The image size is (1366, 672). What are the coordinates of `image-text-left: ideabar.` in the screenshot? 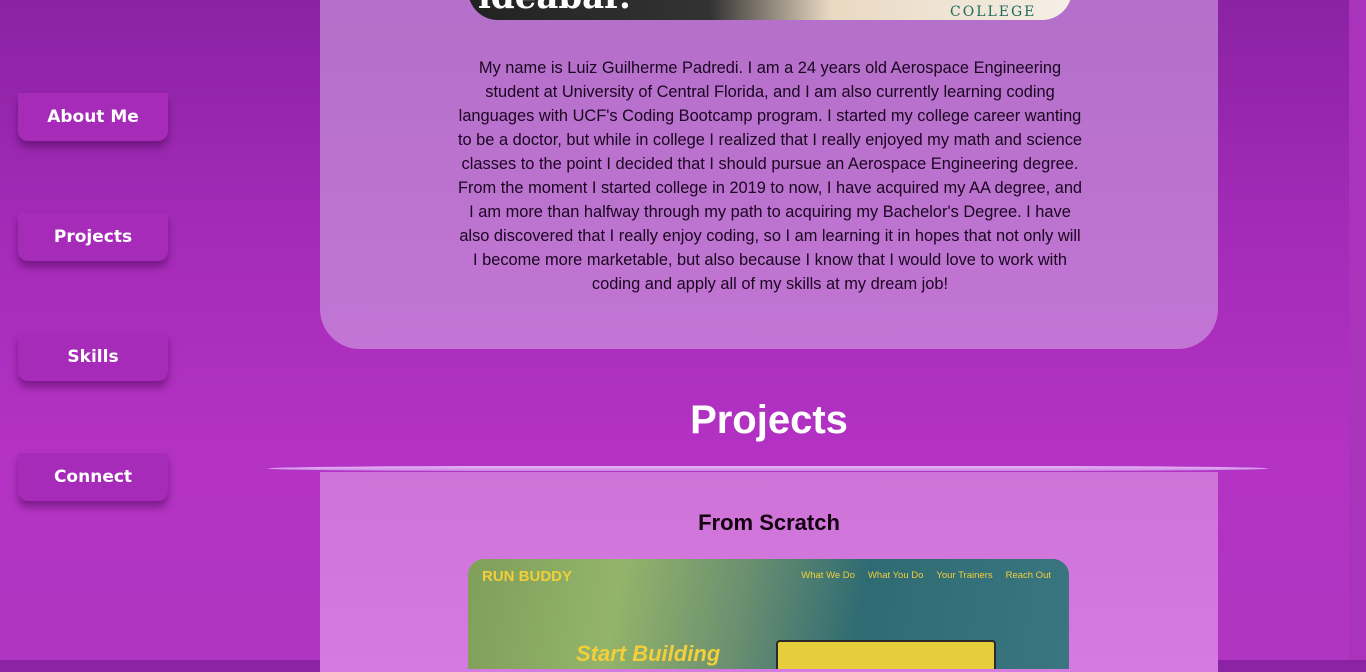 It's located at (554, 7).